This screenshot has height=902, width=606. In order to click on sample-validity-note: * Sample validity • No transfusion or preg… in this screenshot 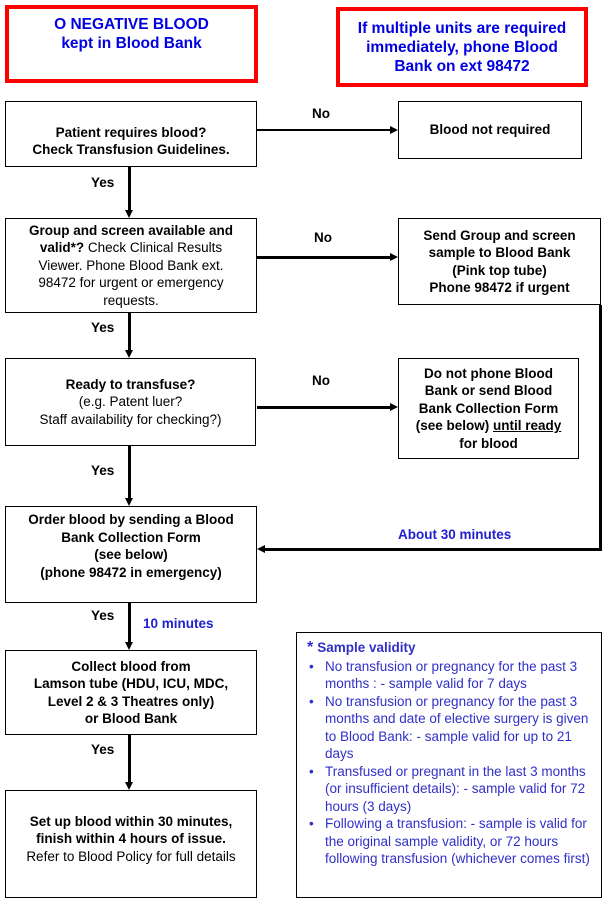, I will do `click(449, 765)`.